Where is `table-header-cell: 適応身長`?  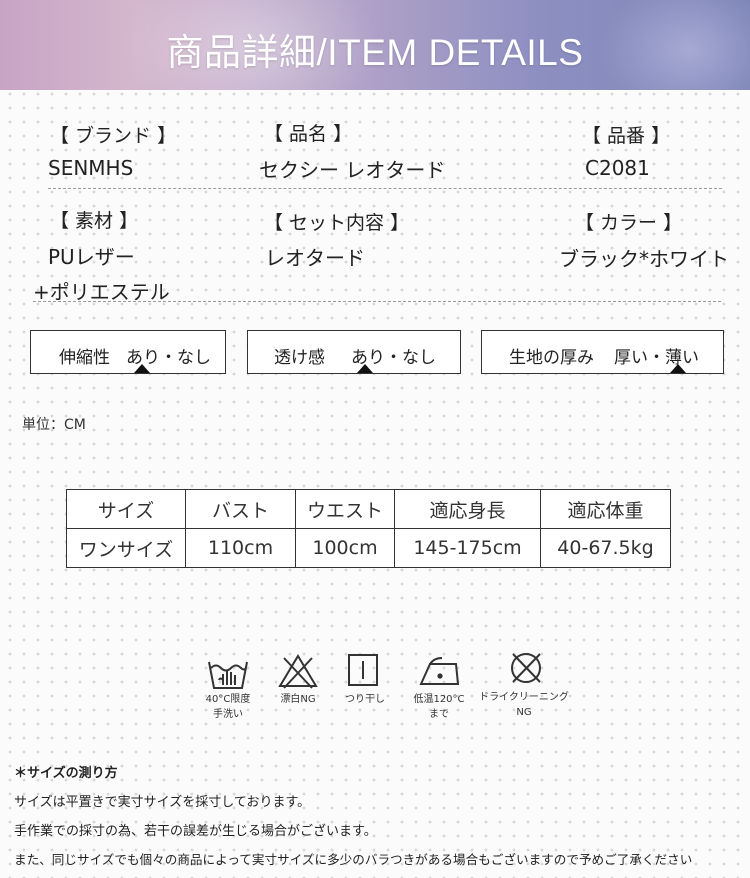
table-header-cell: 適応身長 is located at coordinates (467, 509).